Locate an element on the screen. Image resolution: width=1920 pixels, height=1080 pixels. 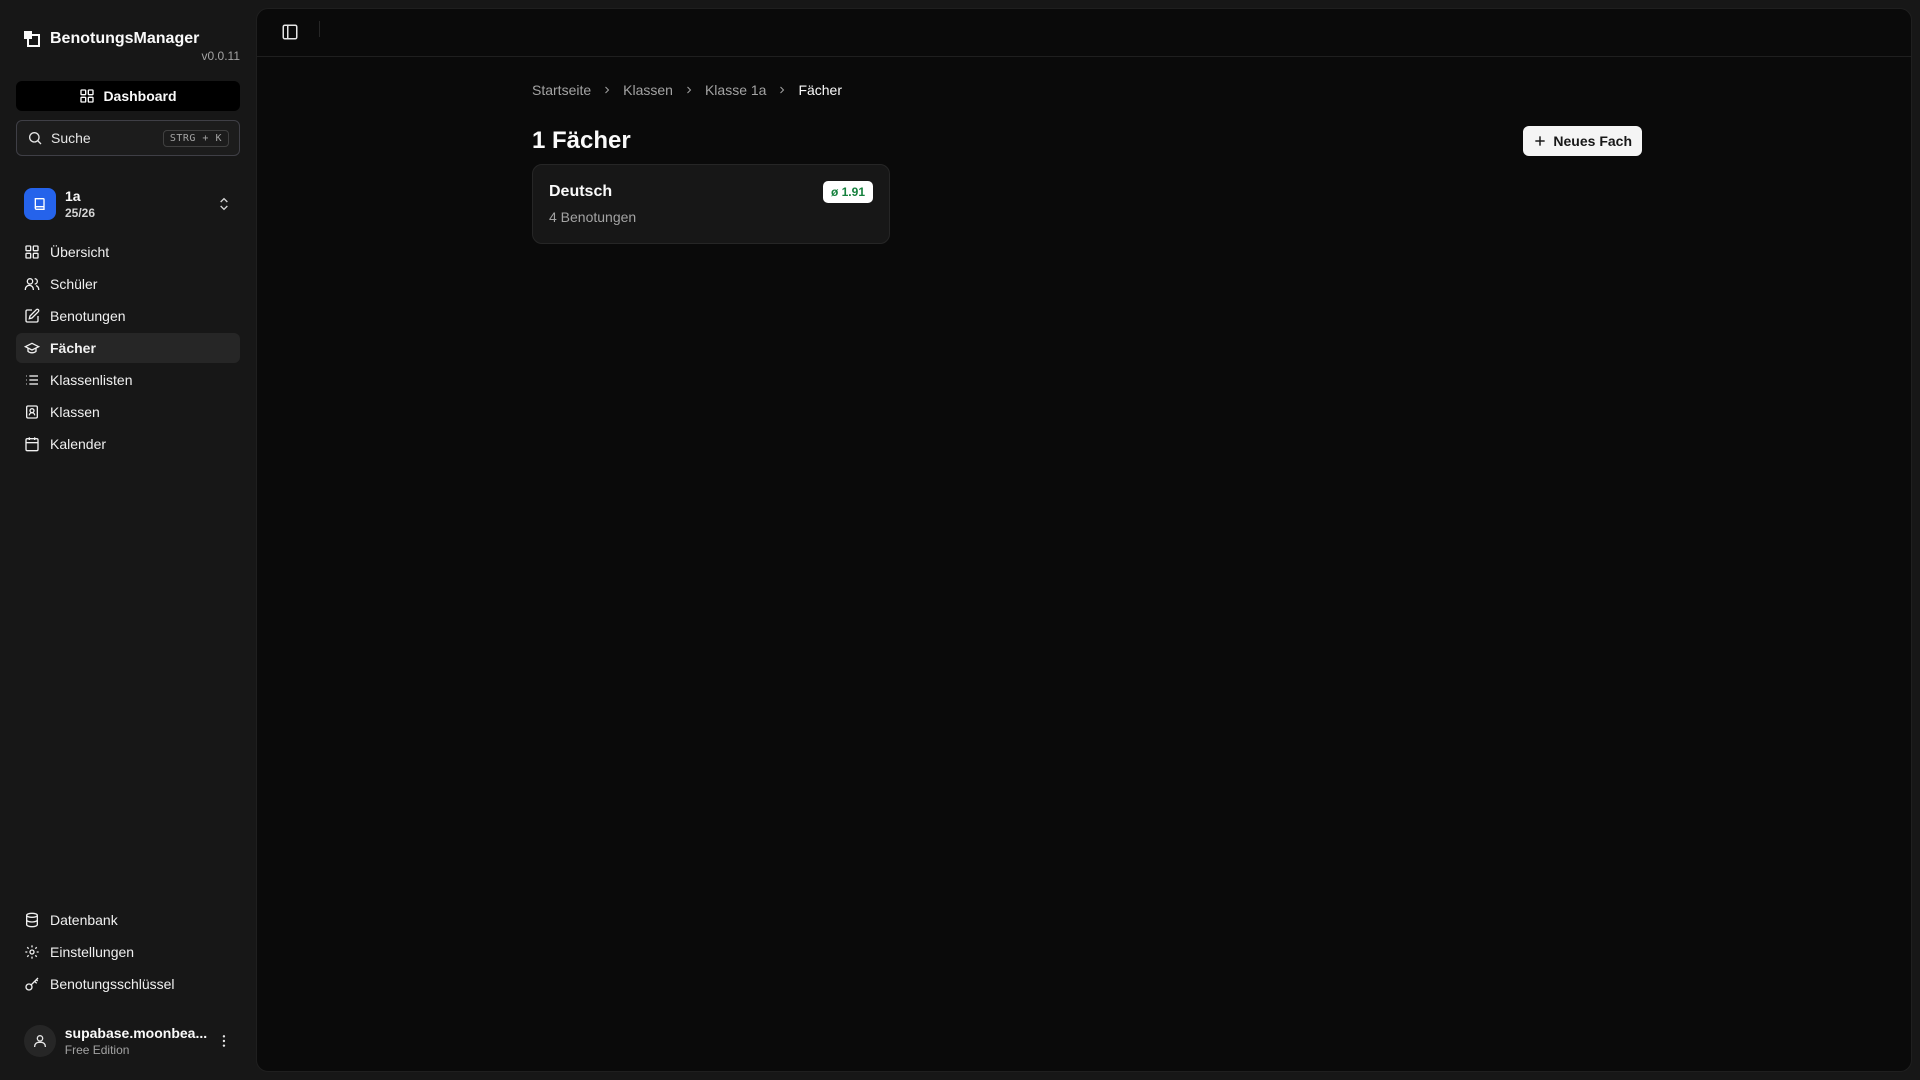
search-shortcut: STRG + K is located at coordinates (195, 138).